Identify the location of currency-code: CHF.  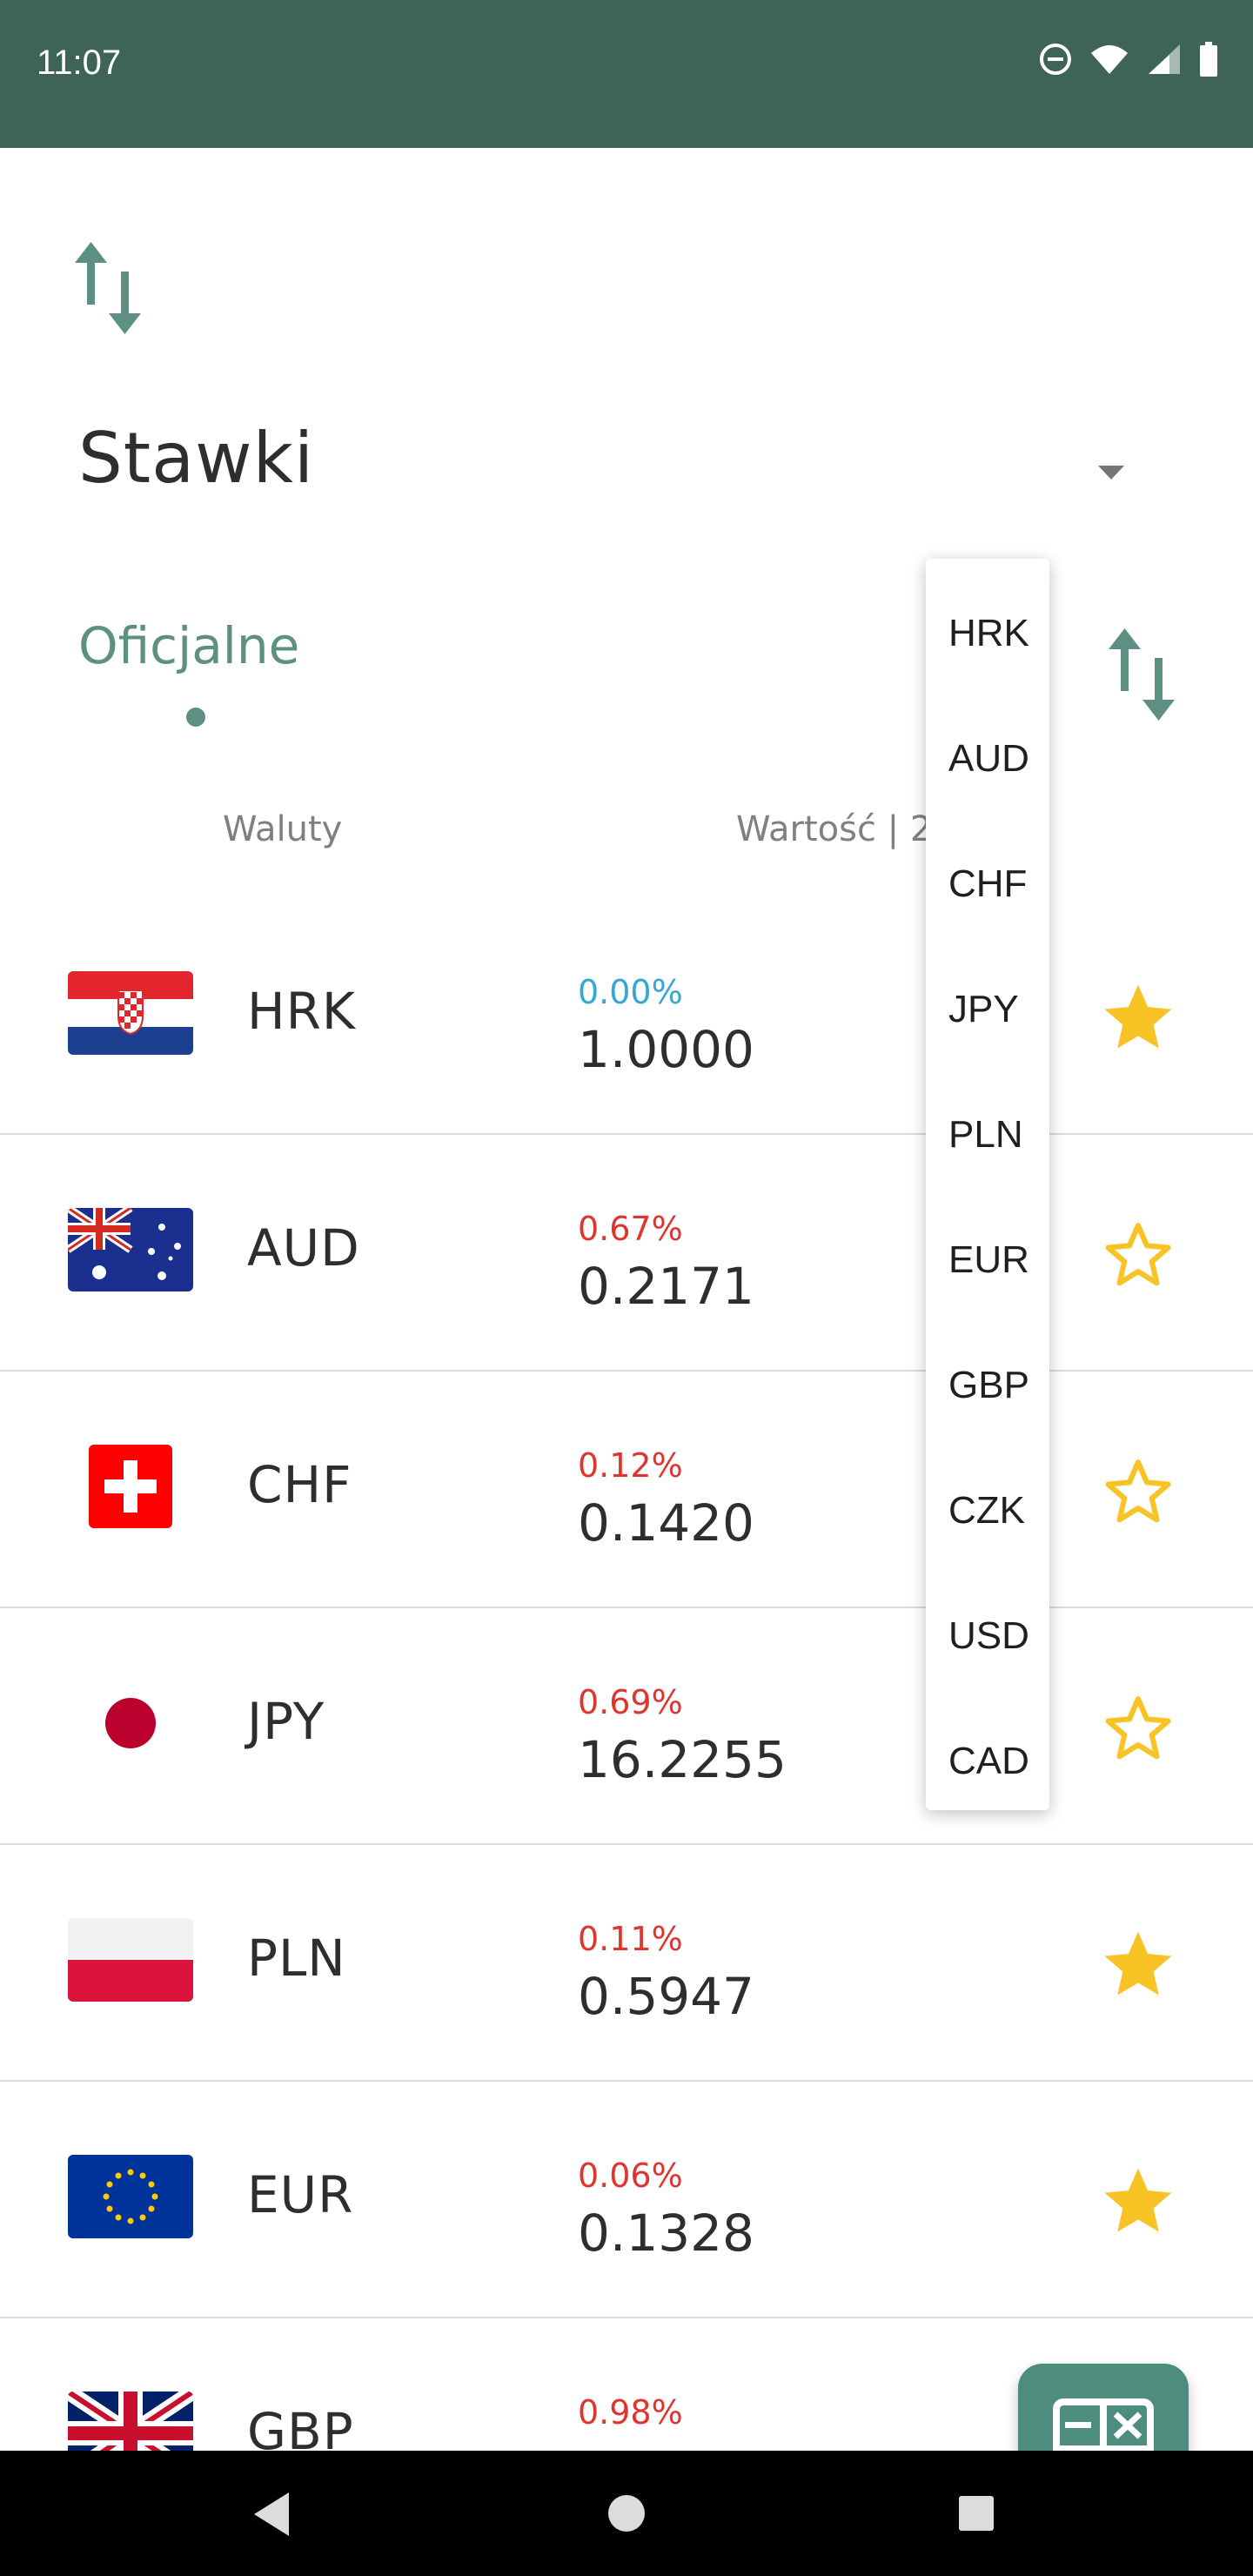
(299, 1484).